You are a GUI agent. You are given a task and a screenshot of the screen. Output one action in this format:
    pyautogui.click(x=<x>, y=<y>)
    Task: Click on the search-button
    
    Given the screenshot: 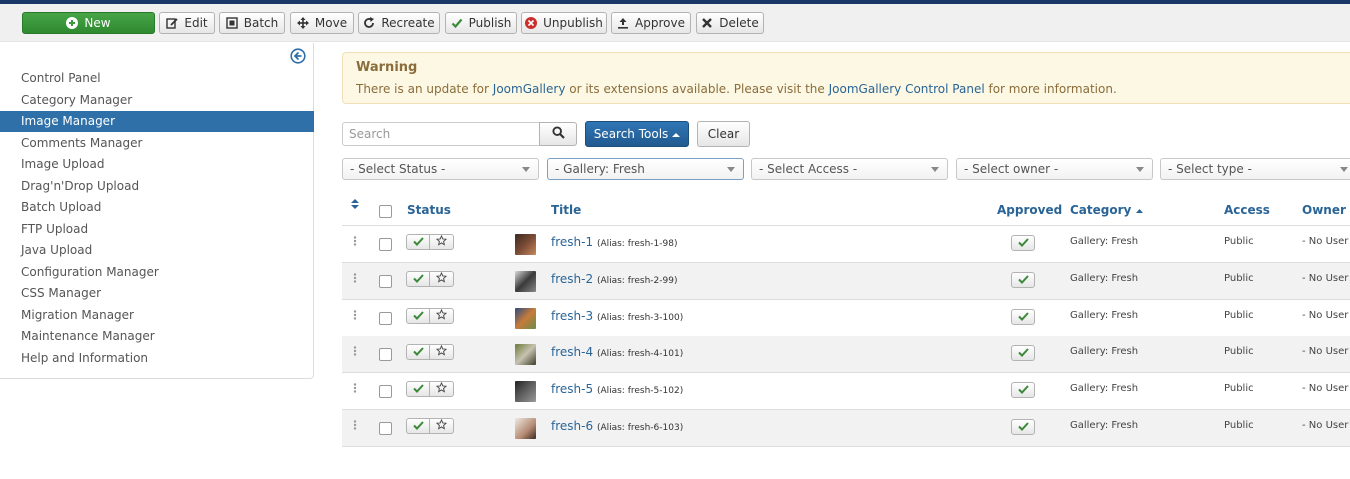 What is the action you would take?
    pyautogui.click(x=558, y=134)
    